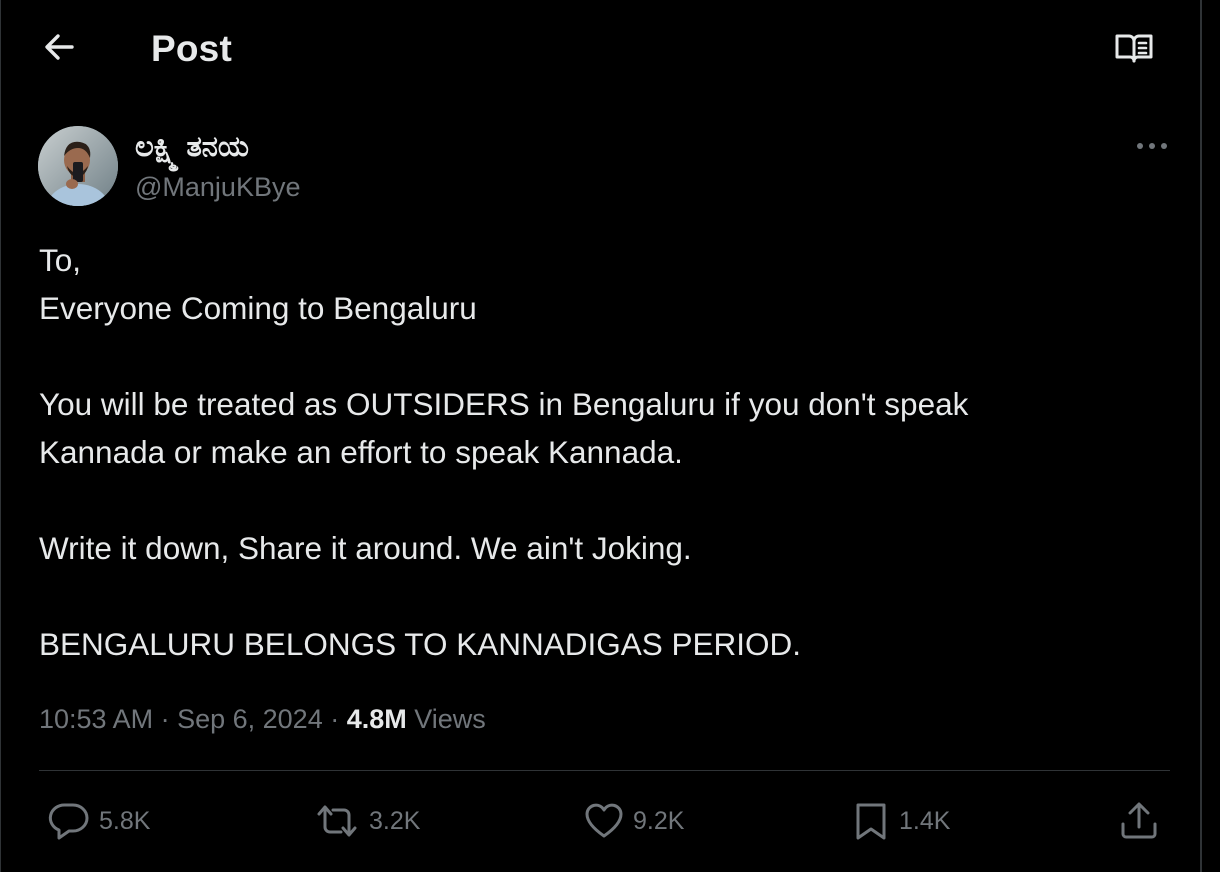 The height and width of the screenshot is (872, 1220). I want to click on arrow-left-icon, so click(59, 49).